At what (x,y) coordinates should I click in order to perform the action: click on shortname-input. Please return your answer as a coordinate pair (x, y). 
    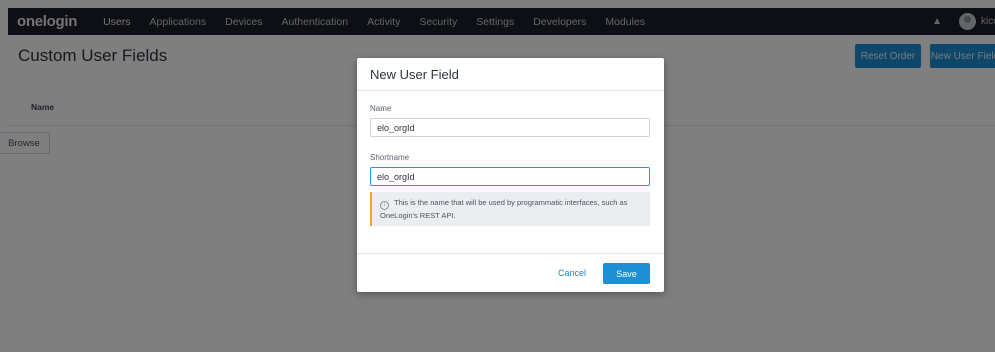
    Looking at the image, I should click on (510, 176).